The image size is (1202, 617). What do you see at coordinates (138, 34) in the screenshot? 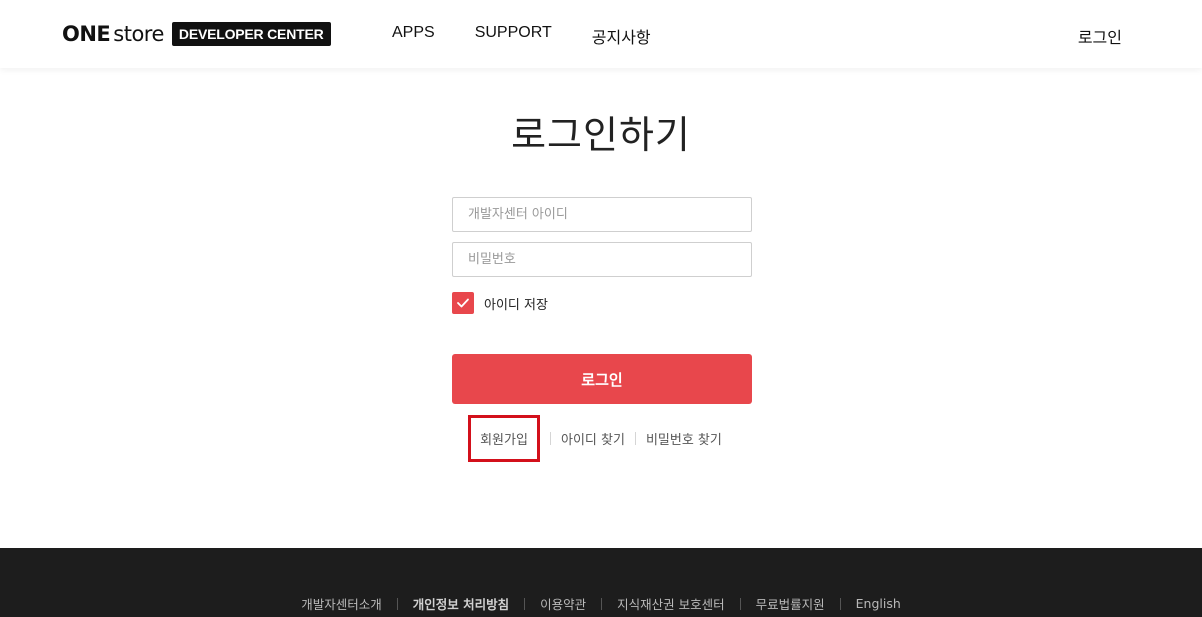
I see `logo-store-text: store` at bounding box center [138, 34].